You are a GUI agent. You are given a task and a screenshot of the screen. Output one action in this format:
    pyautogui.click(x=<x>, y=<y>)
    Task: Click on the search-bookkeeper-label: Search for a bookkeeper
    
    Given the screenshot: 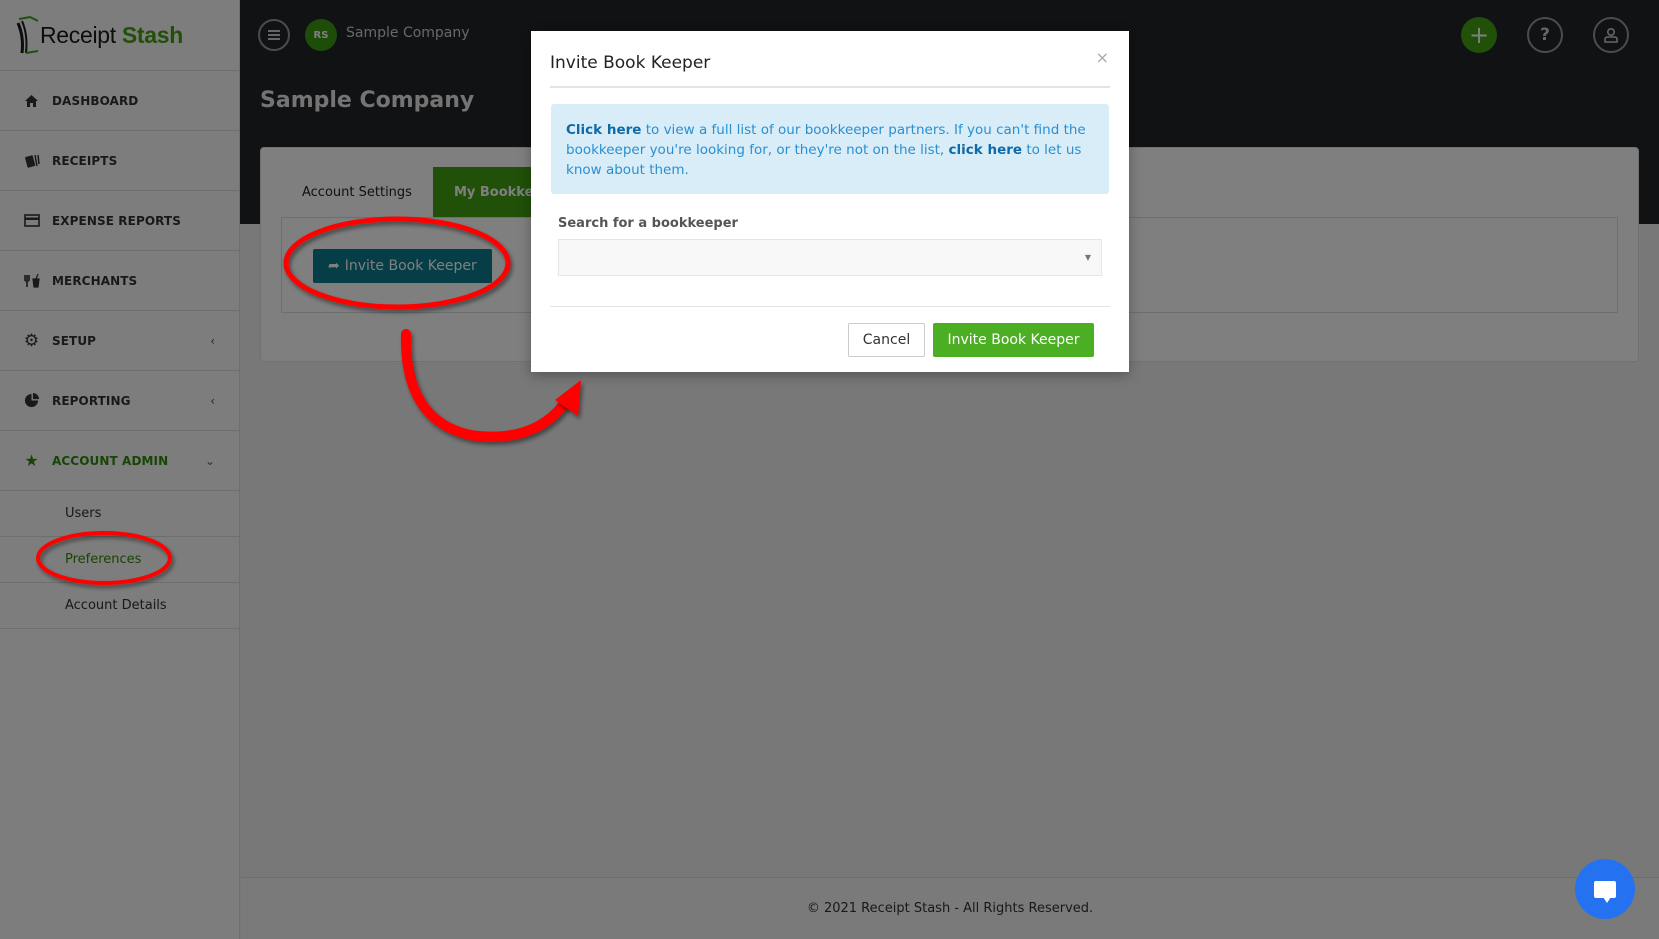 What is the action you would take?
    pyautogui.click(x=648, y=223)
    